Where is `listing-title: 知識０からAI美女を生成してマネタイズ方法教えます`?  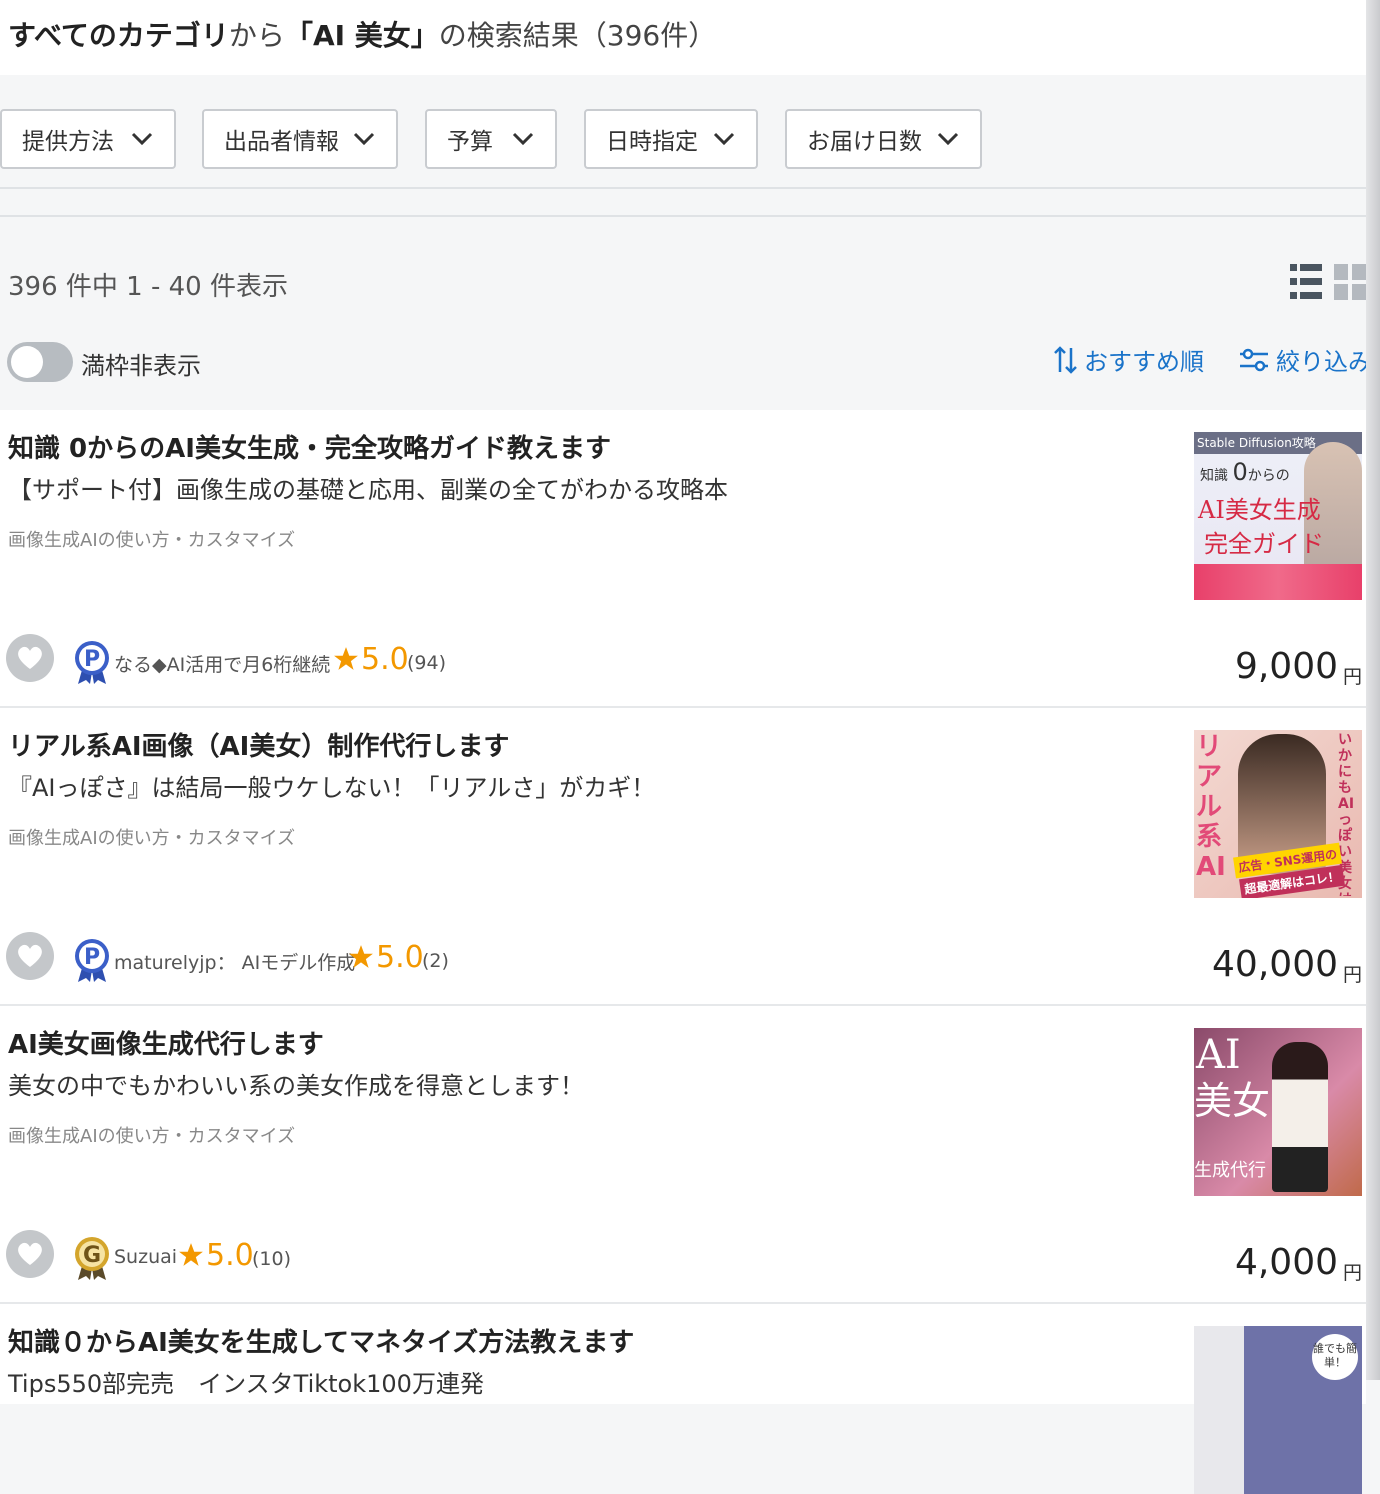
listing-title: 知識０からAI美女を生成してマネタイズ方法教えます is located at coordinates (321, 1340).